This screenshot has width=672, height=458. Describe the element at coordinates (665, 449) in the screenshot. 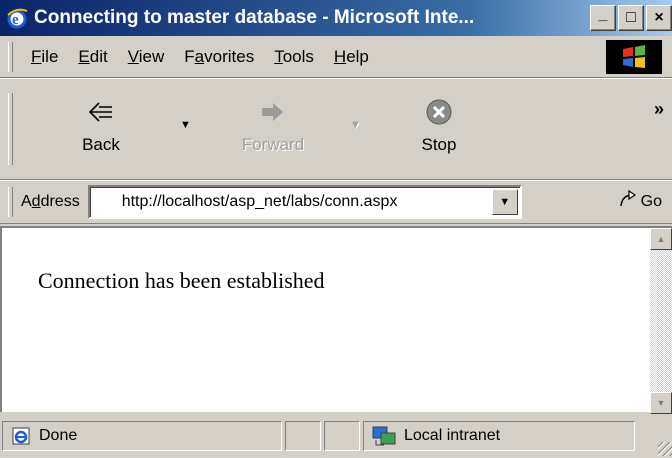

I see `resize-grip-icon` at that location.